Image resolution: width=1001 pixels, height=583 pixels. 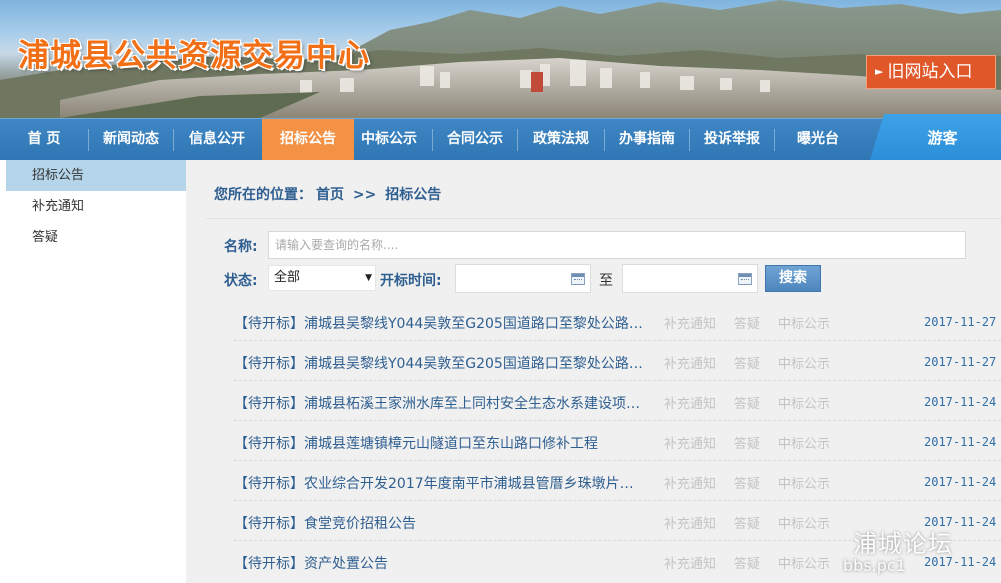 I want to click on tender-title-link: 【待开标】农业综合开发2017年度南平市浦城县管厝乡珠墩片续建项目, so click(x=439, y=483).